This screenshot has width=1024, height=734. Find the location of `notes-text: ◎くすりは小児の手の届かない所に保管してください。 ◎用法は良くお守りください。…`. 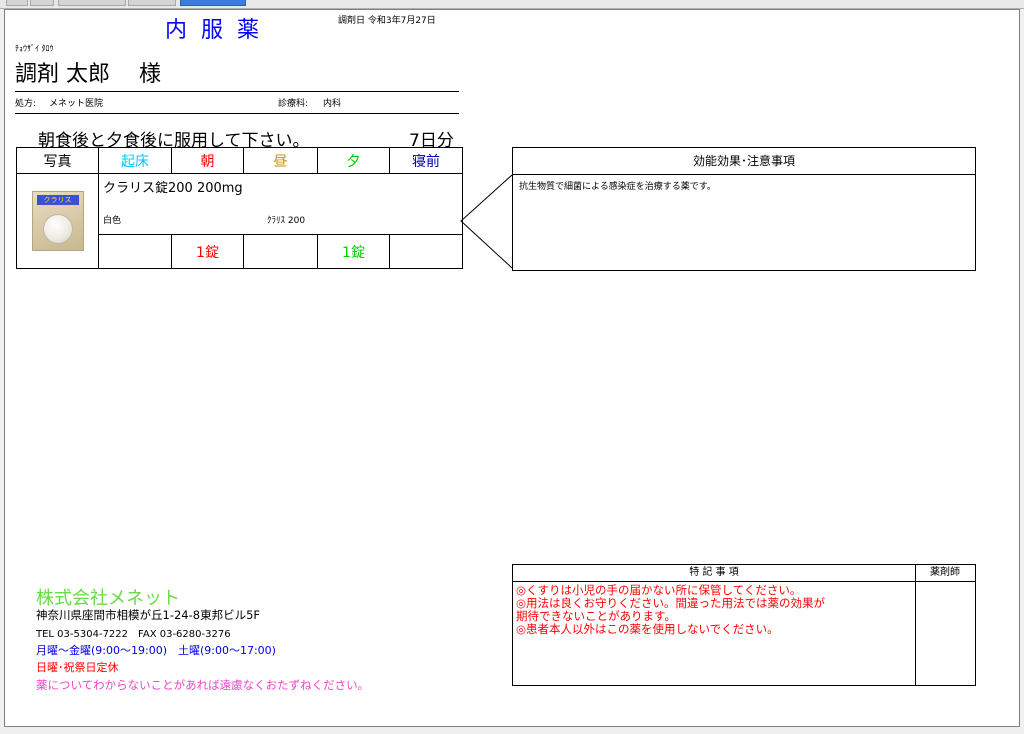

notes-text: ◎くすりは小児の手の届かない所に保管してください。 ◎用法は良くお守りください。… is located at coordinates (670, 610).